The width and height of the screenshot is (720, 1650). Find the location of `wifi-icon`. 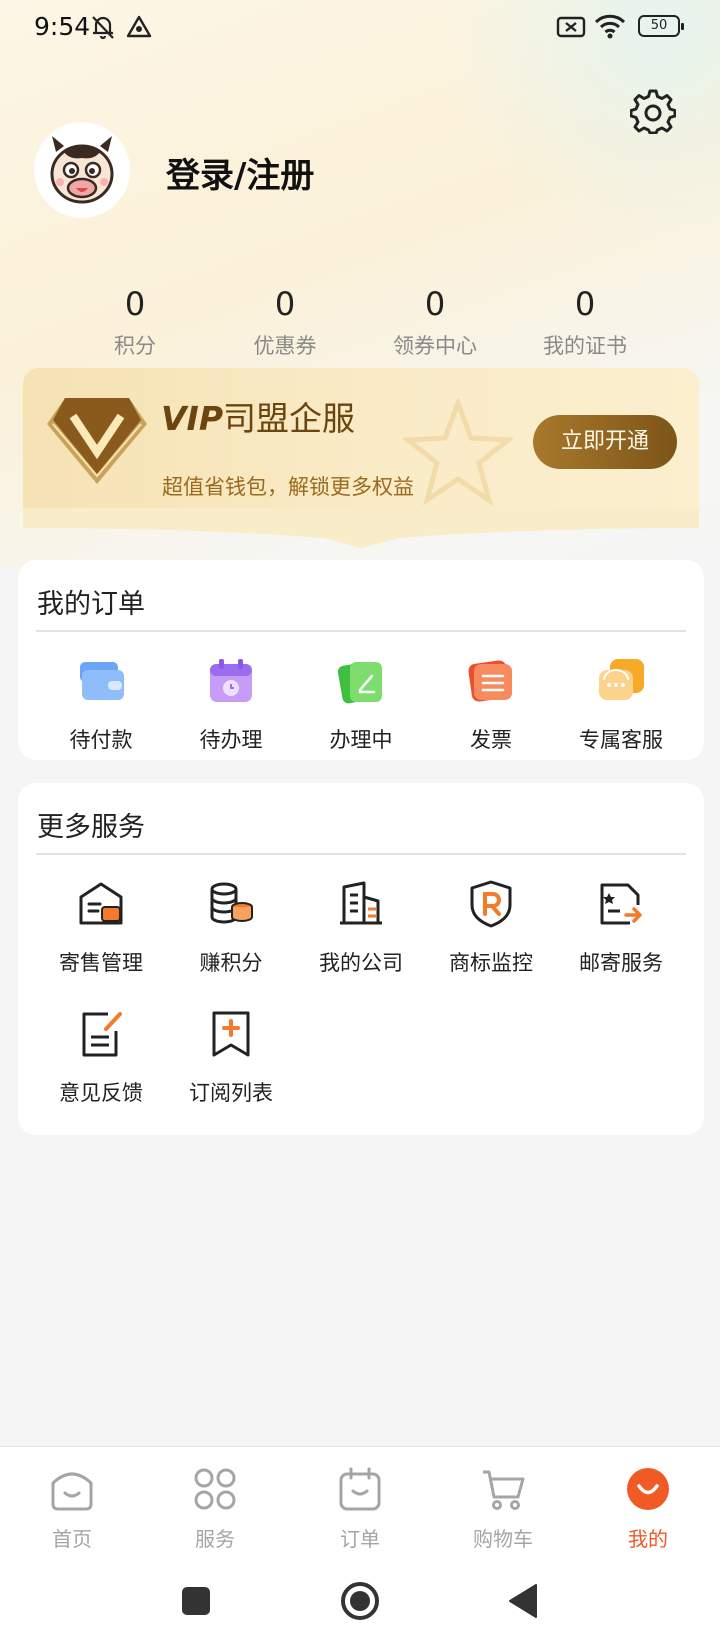

wifi-icon is located at coordinates (610, 26).